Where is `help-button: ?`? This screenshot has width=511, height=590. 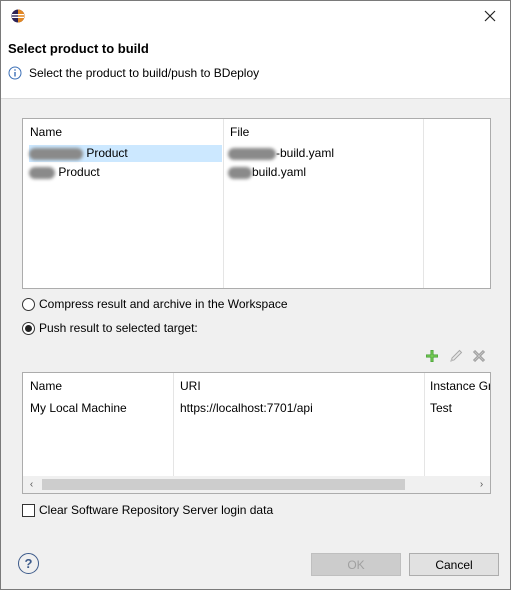 help-button: ? is located at coordinates (28, 563).